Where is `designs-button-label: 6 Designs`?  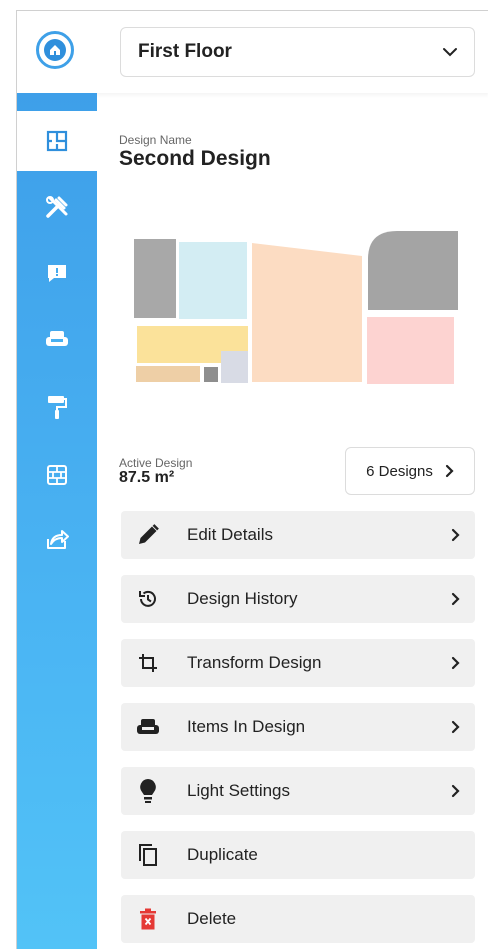 designs-button-label: 6 Designs is located at coordinates (399, 471).